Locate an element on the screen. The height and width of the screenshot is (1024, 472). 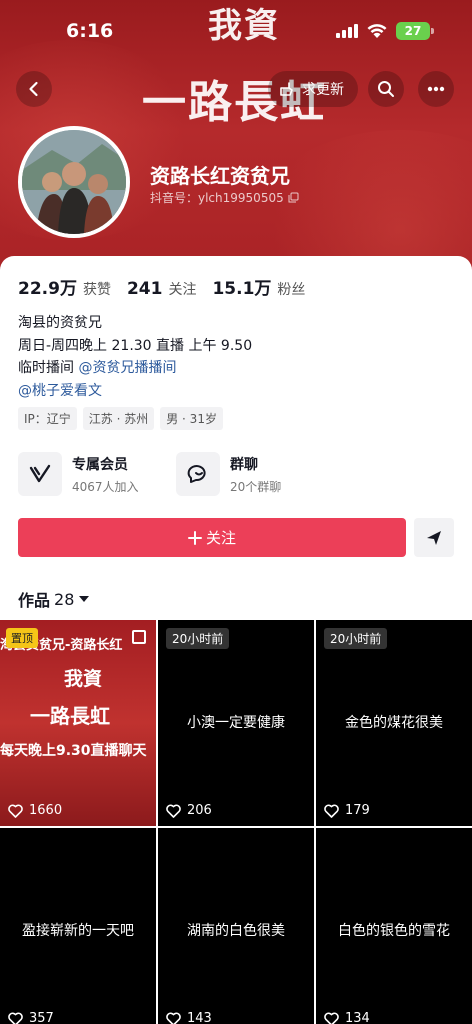
mention-link: @桃子爱看文 is located at coordinates (60, 391).